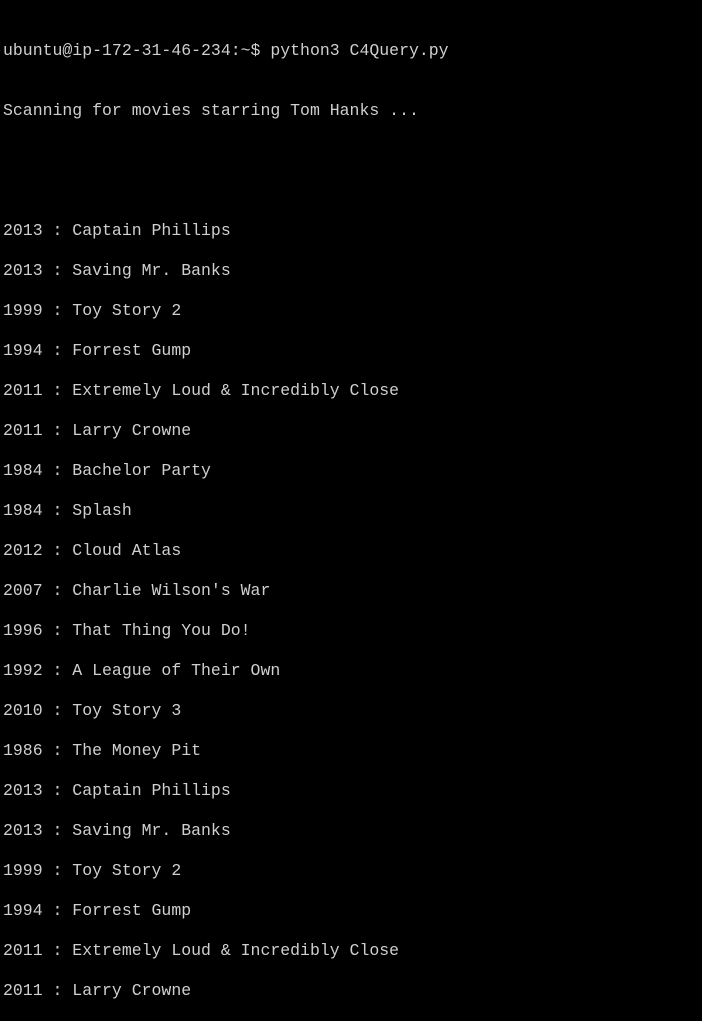 Image resolution: width=702 pixels, height=1021 pixels. Describe the element at coordinates (137, 590) in the screenshot. I see `result-line: 2007 : Charlie Wilson's War` at that location.